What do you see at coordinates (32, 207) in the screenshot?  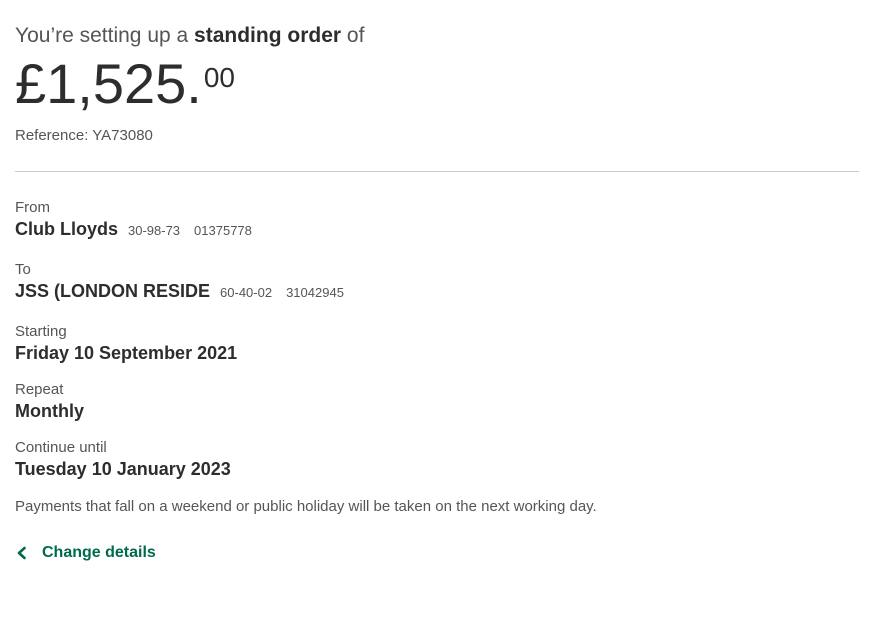 I see `from-label: From` at bounding box center [32, 207].